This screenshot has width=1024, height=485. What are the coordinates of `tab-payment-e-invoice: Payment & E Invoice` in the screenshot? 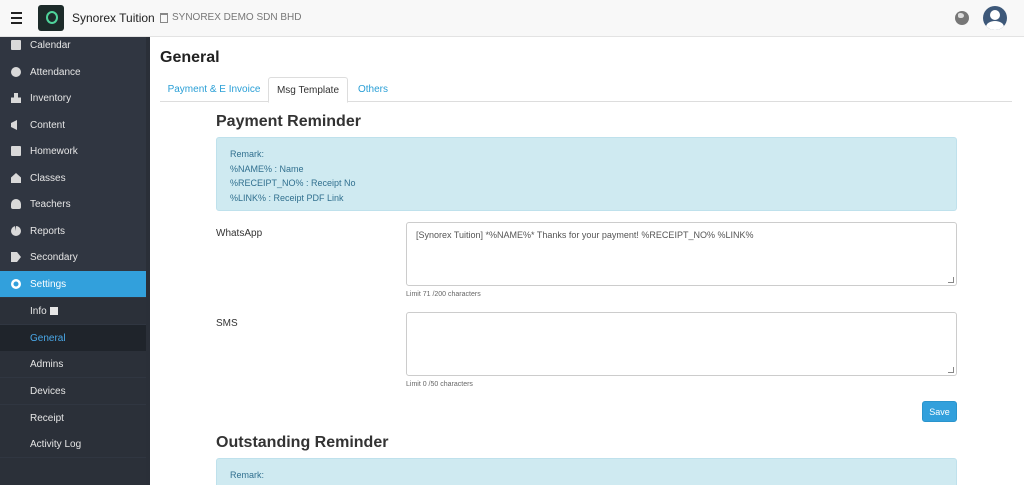 It's located at (214, 89).